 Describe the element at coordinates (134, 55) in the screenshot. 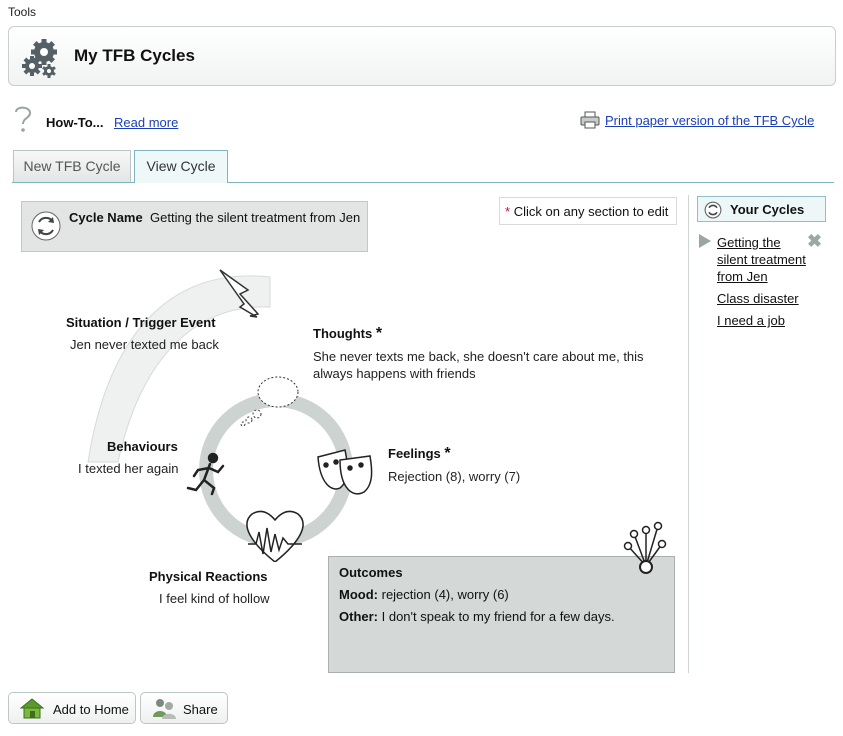

I see `page-title: My TFB Cycles` at that location.